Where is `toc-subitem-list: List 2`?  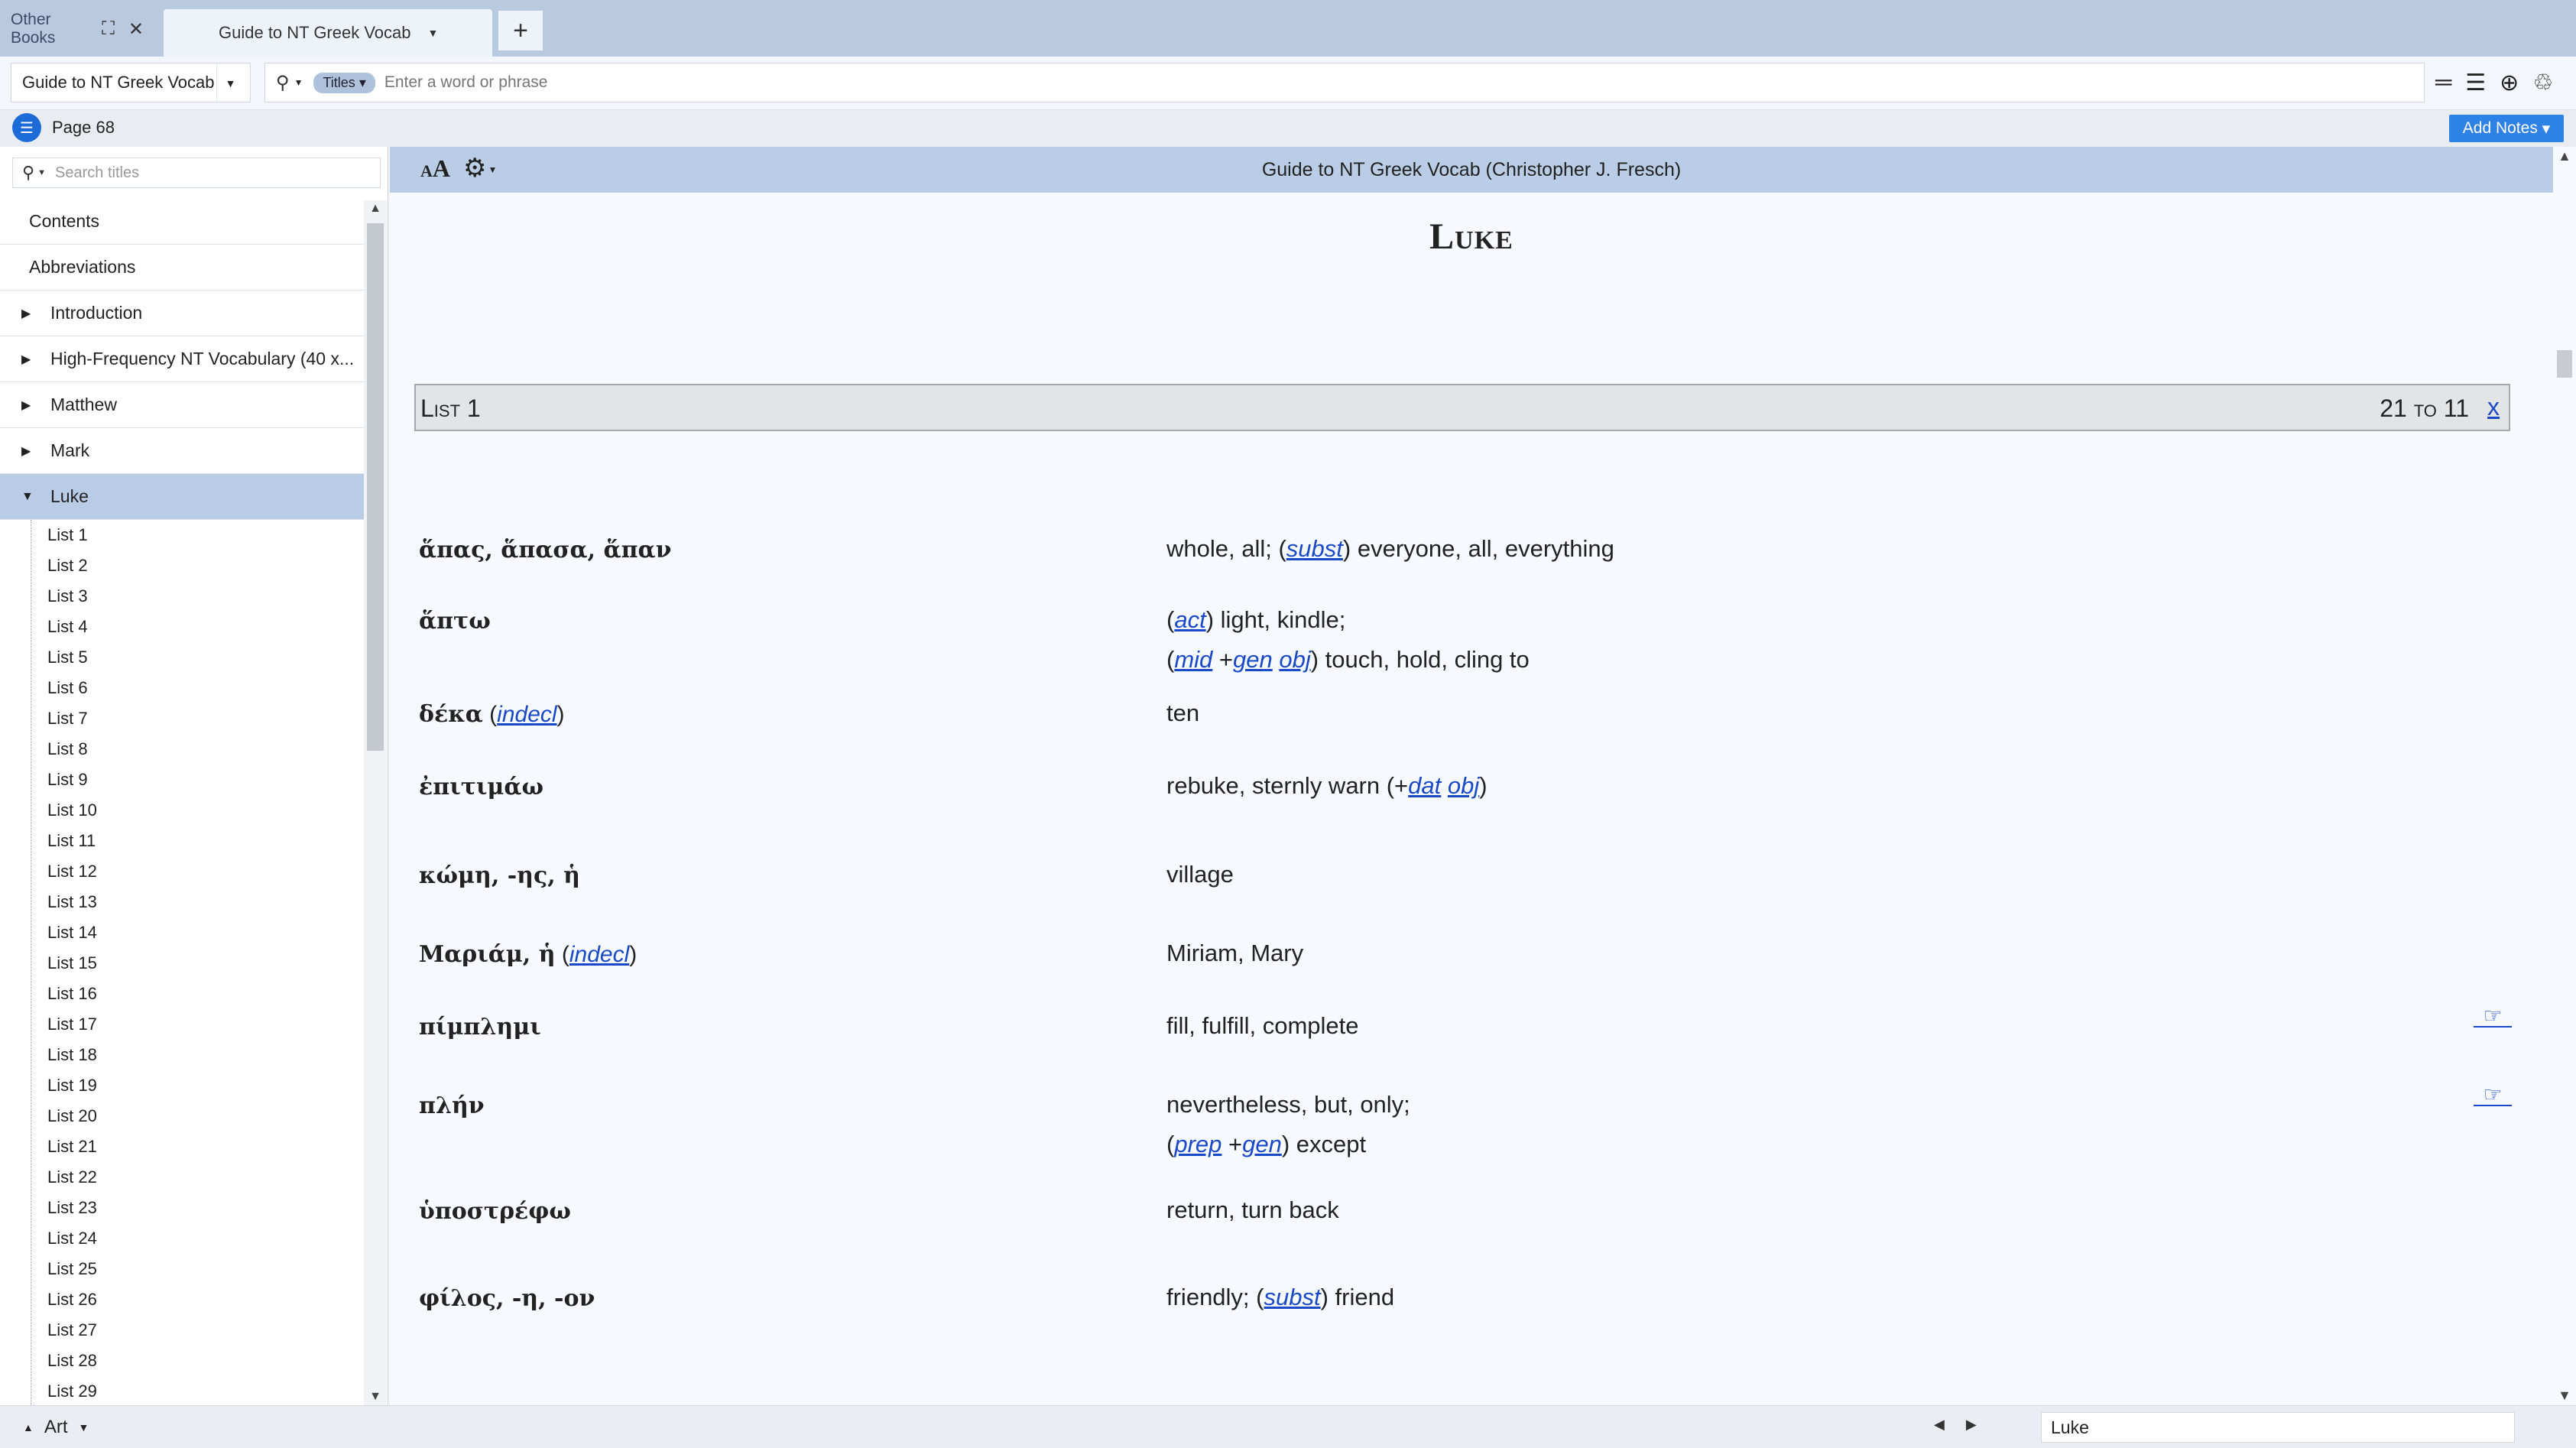
toc-subitem-list: List 2 is located at coordinates (182, 565).